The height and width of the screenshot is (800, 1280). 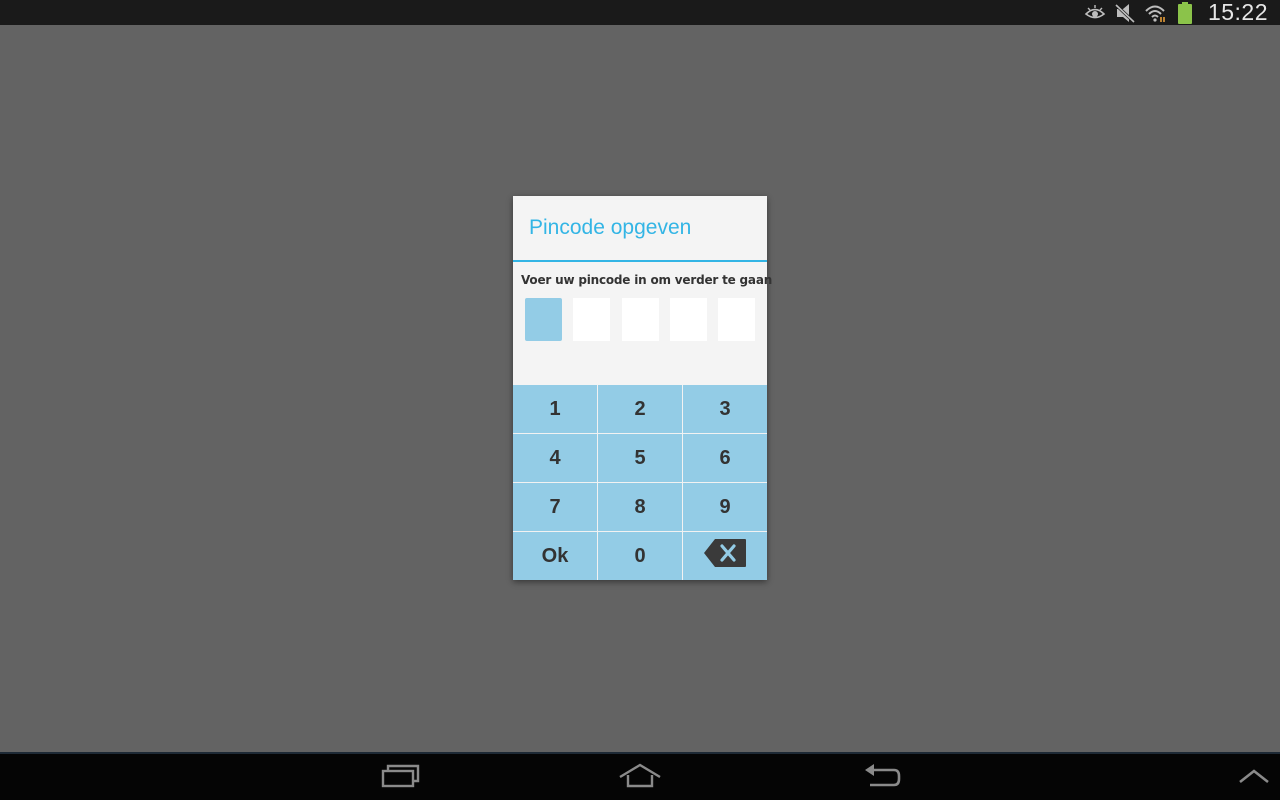 What do you see at coordinates (555, 409) in the screenshot?
I see `key-1: 1` at bounding box center [555, 409].